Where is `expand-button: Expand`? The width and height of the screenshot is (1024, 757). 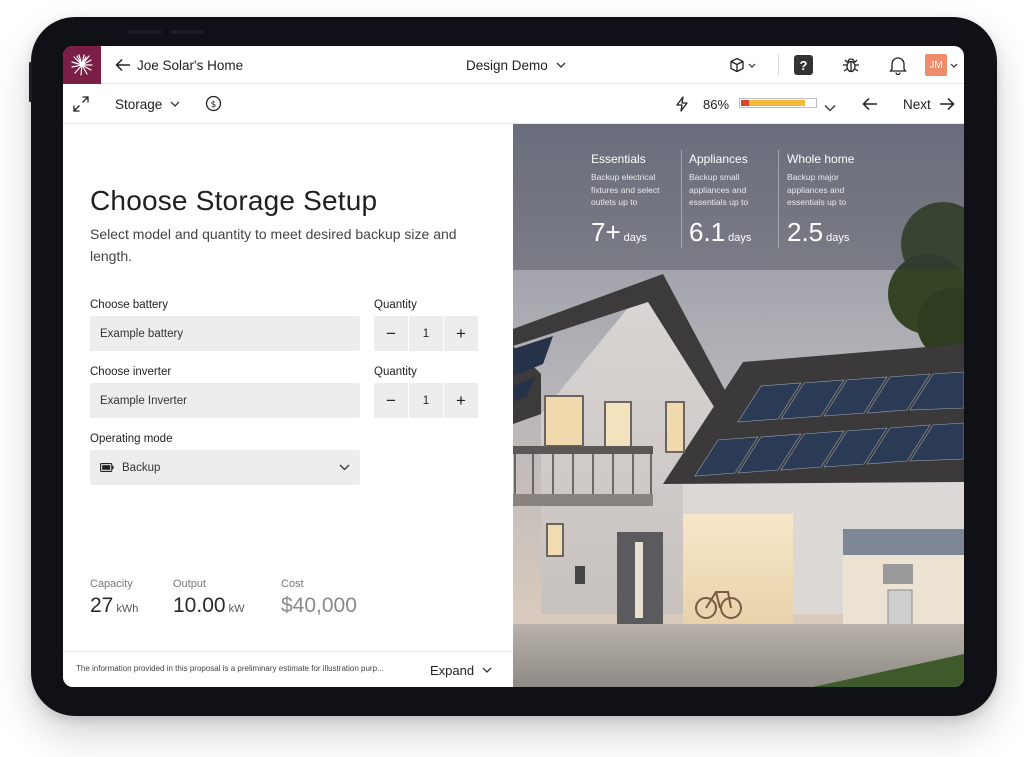
expand-button: Expand is located at coordinates (461, 669).